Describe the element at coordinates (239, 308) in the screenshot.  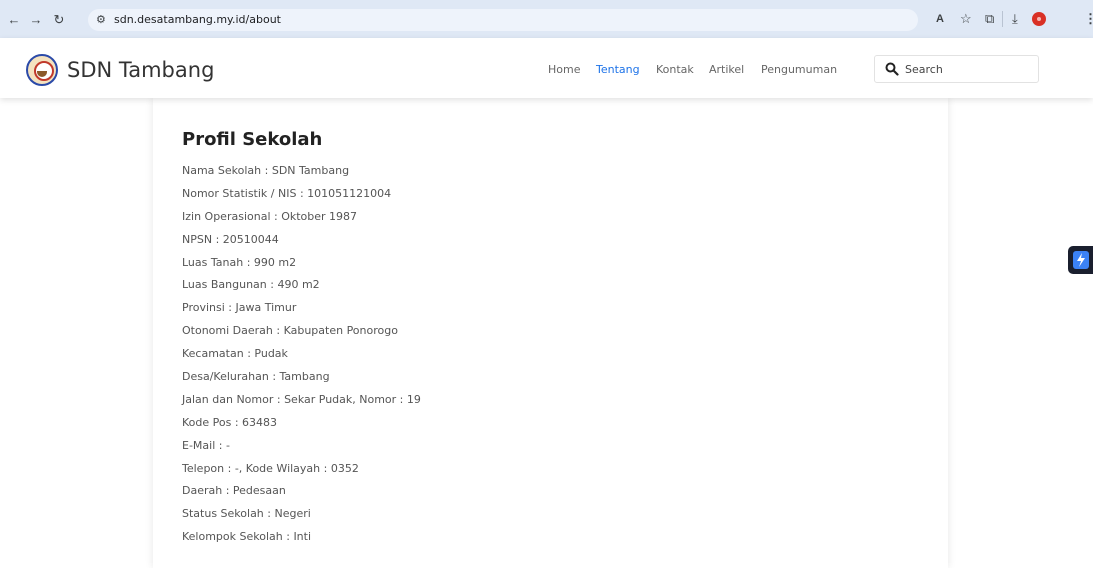
I see `profile-item: Provinsi : Jawa Timur` at that location.